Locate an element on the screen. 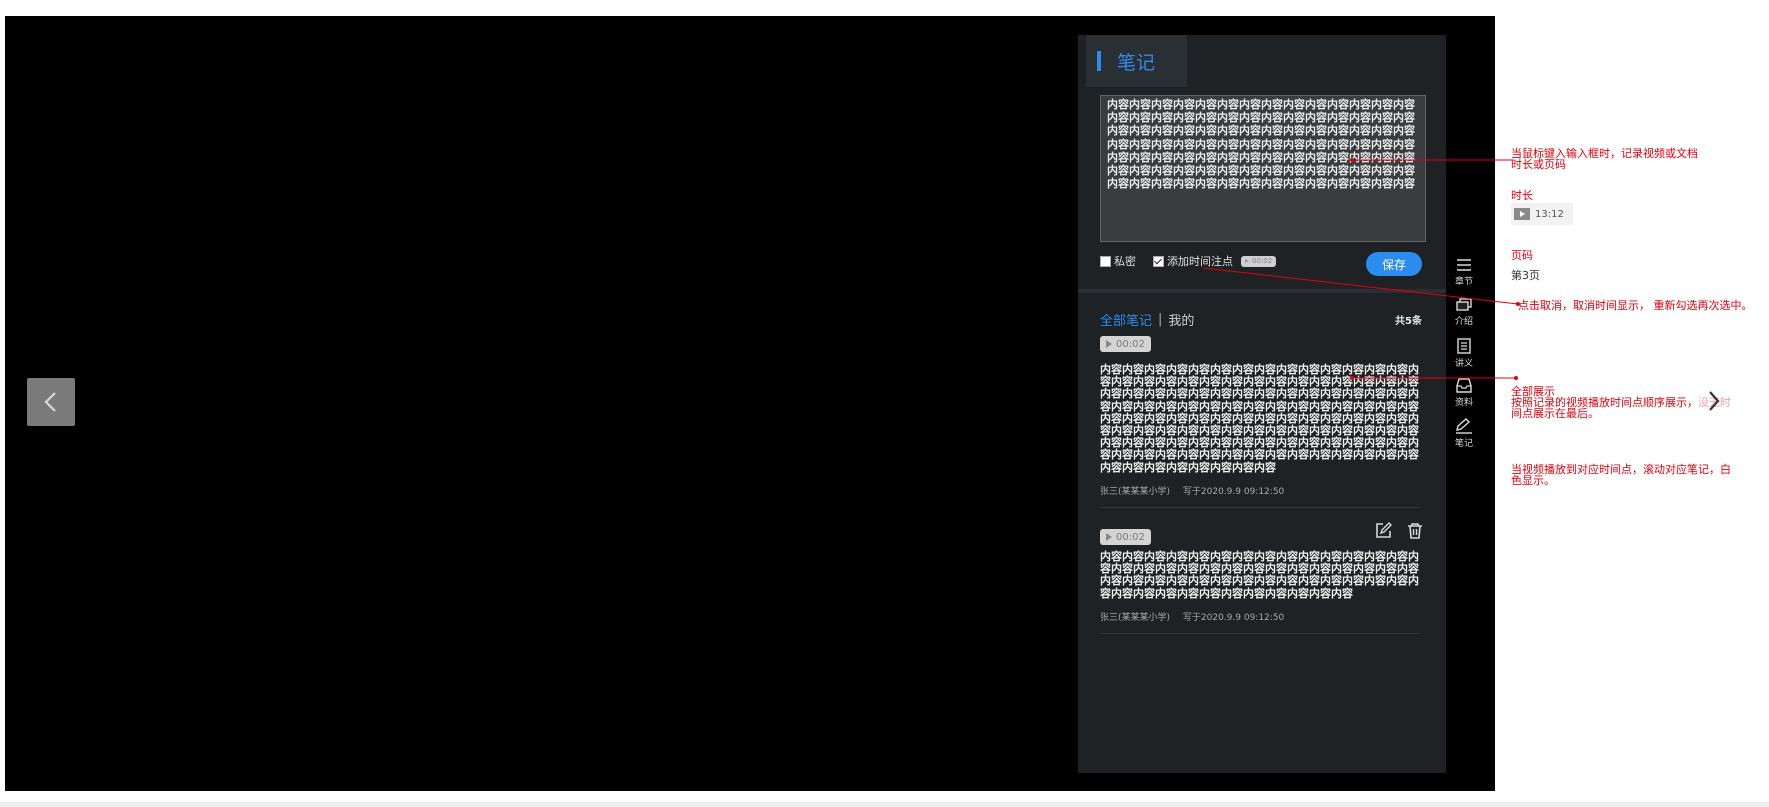  previous-button is located at coordinates (51, 402).